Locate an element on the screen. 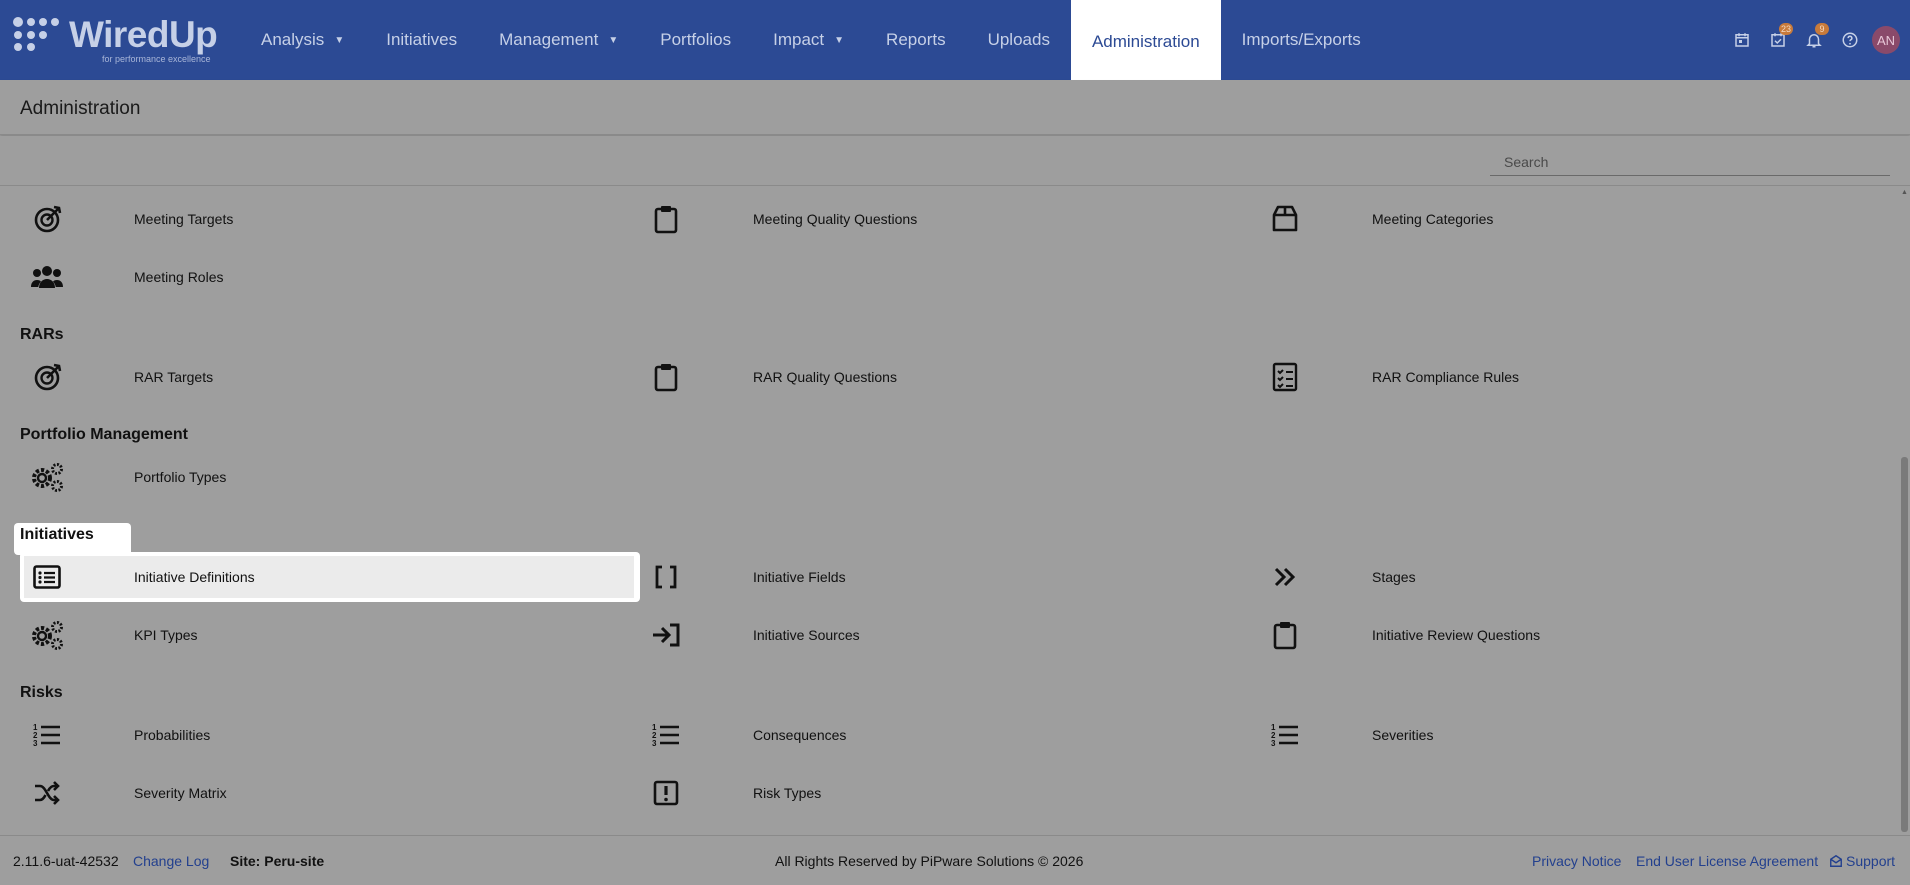 The width and height of the screenshot is (1910, 885). nav-analysis: Analysis ▼ is located at coordinates (302, 40).